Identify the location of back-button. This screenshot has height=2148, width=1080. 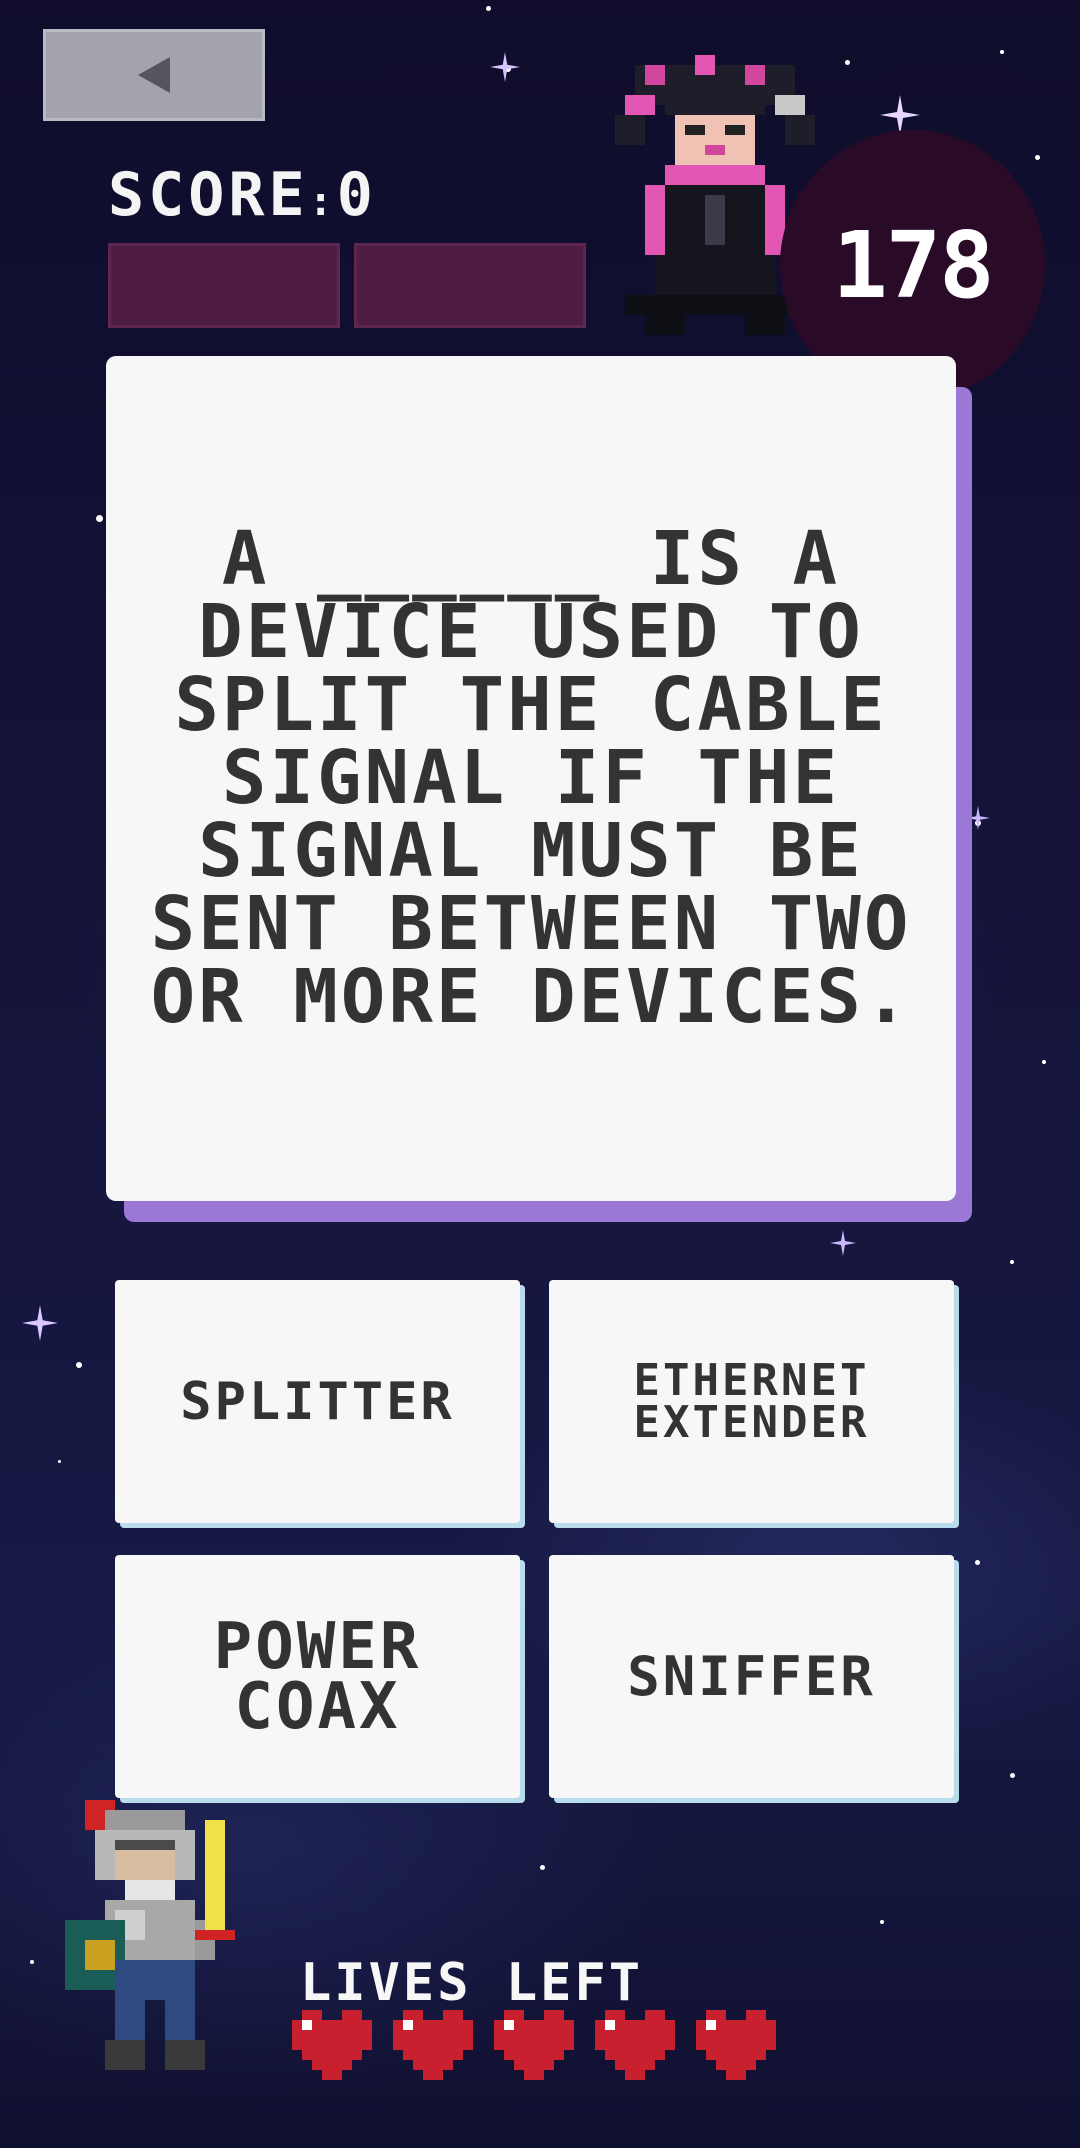
(154, 75).